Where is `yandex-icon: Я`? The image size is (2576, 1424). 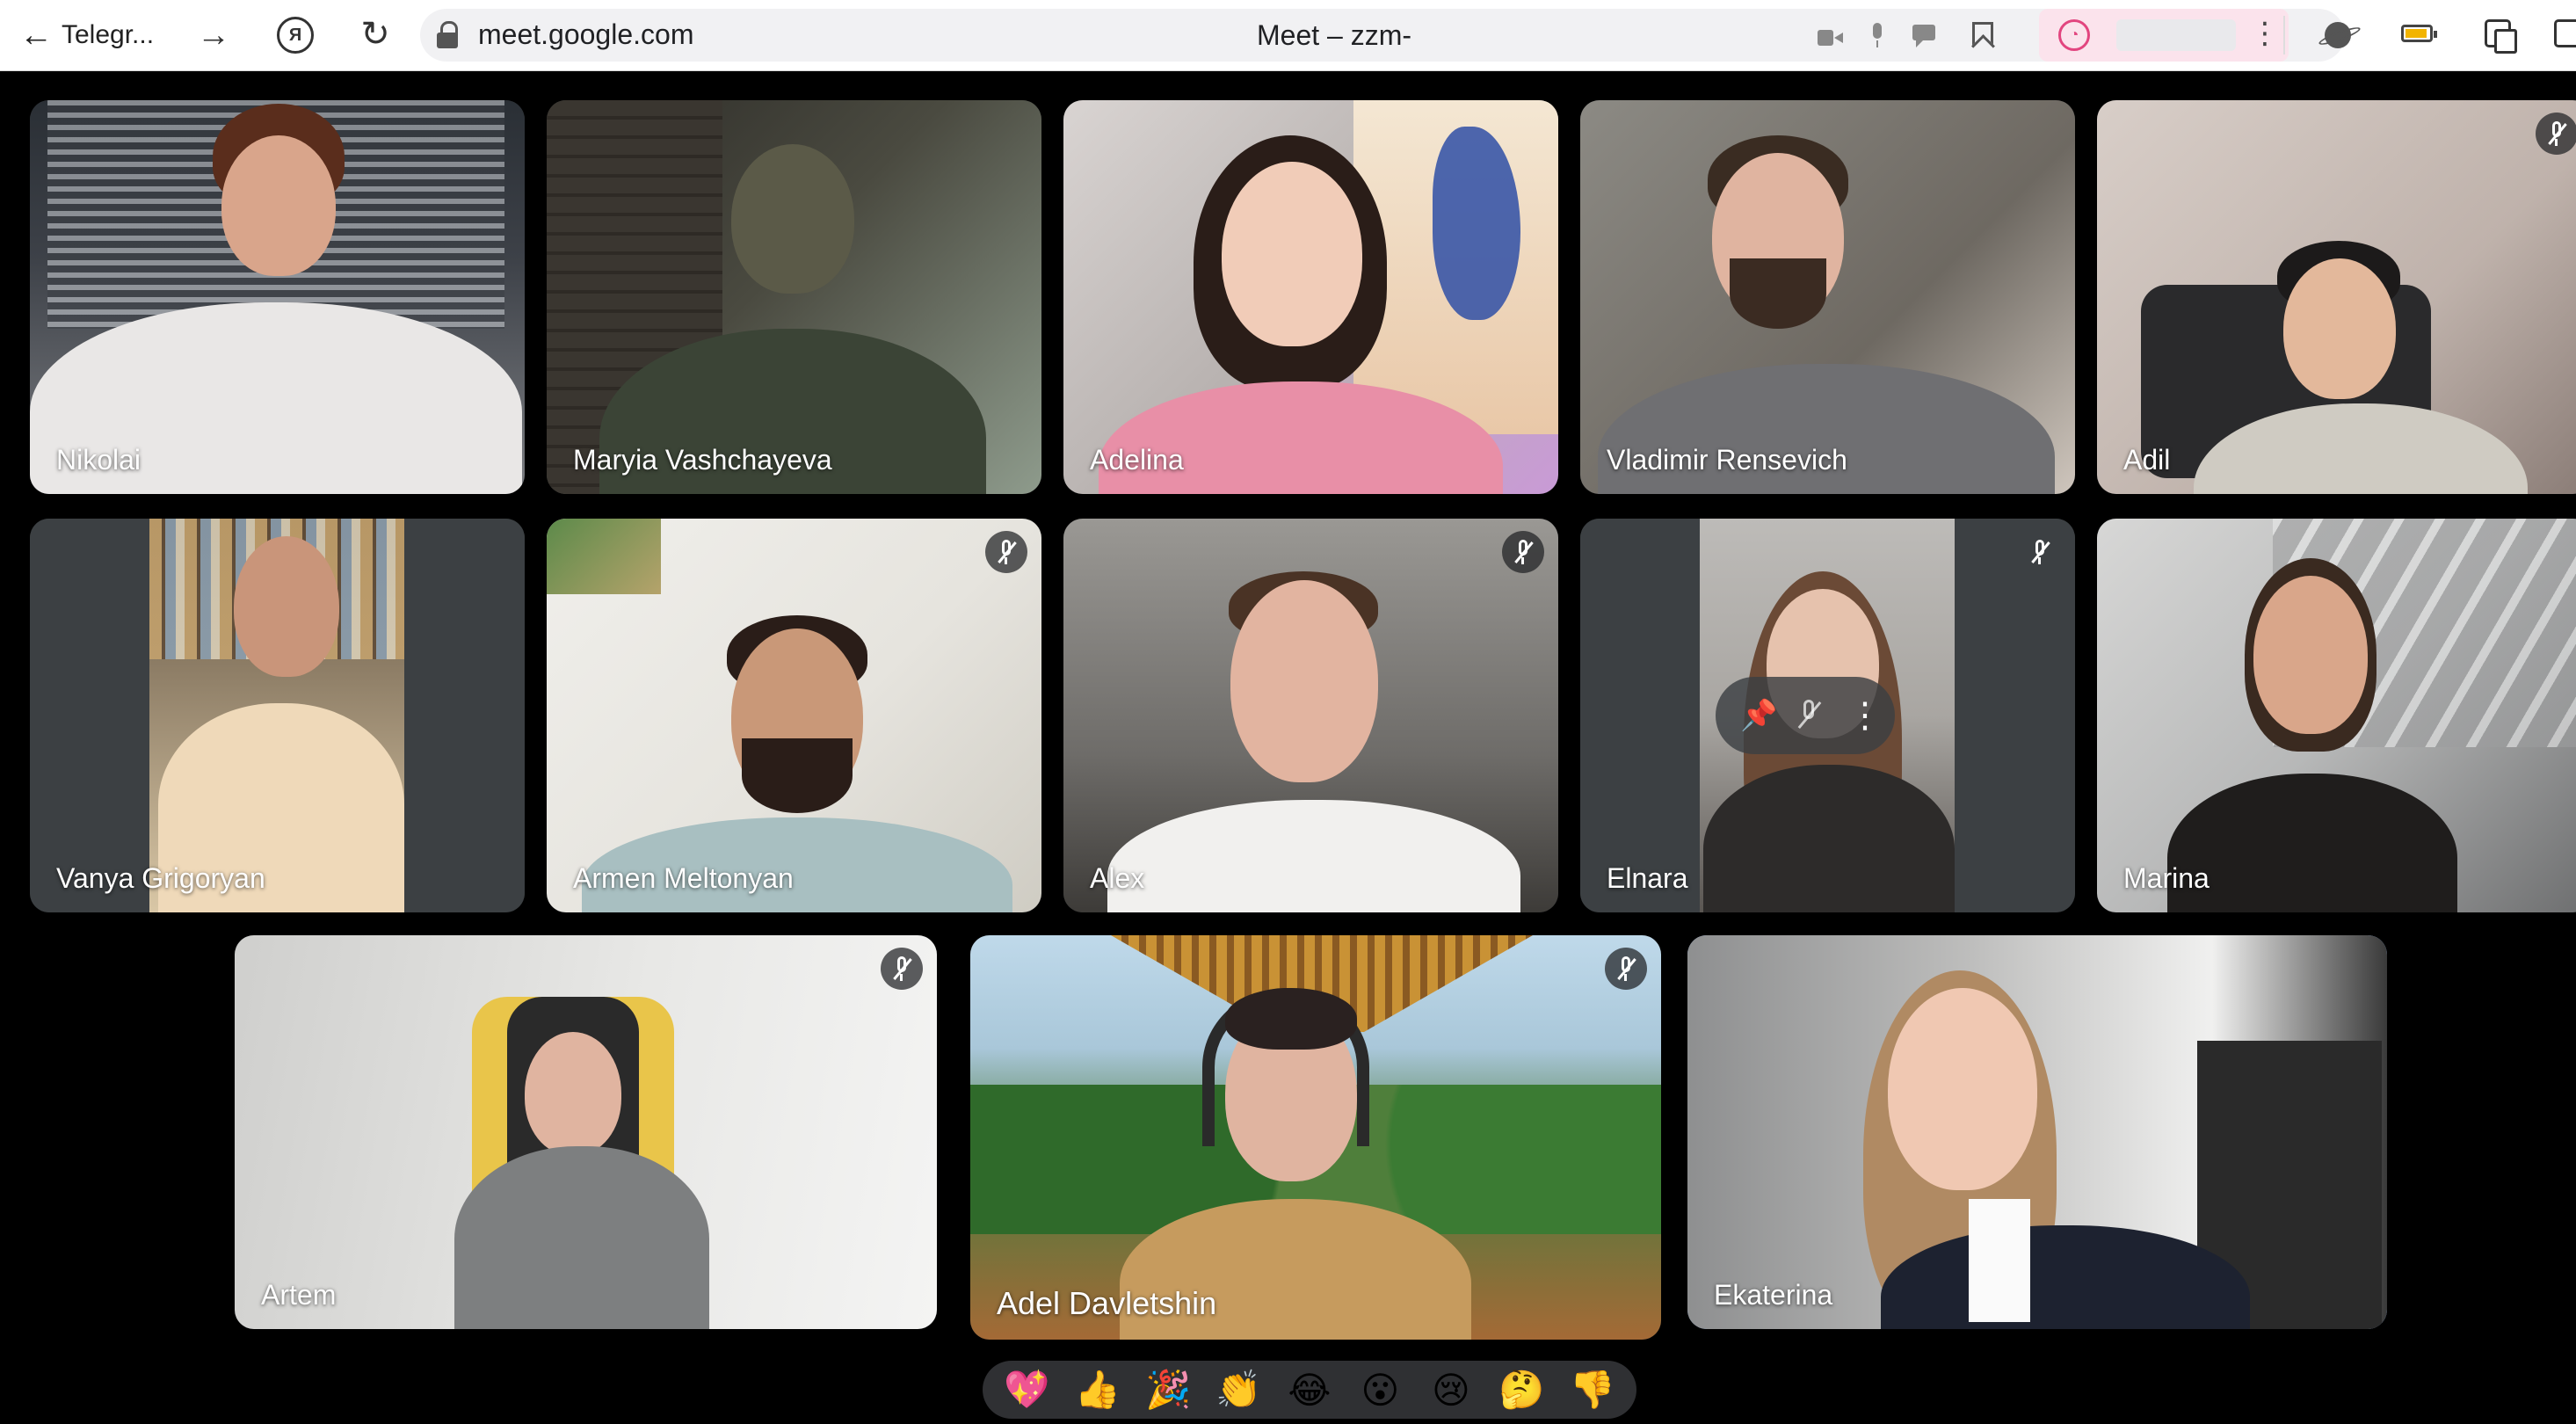
yandex-icon: Я is located at coordinates (295, 35).